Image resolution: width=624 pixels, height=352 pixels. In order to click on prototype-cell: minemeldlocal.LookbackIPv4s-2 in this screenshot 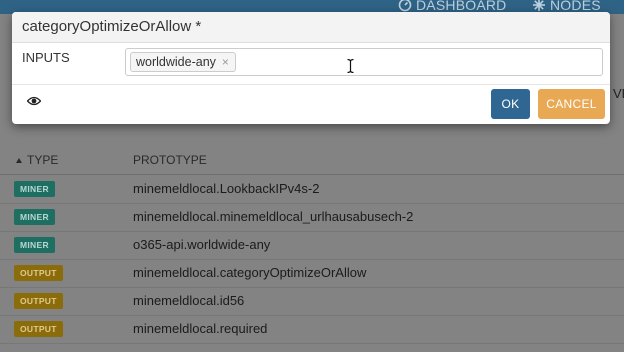, I will do `click(226, 188)`.